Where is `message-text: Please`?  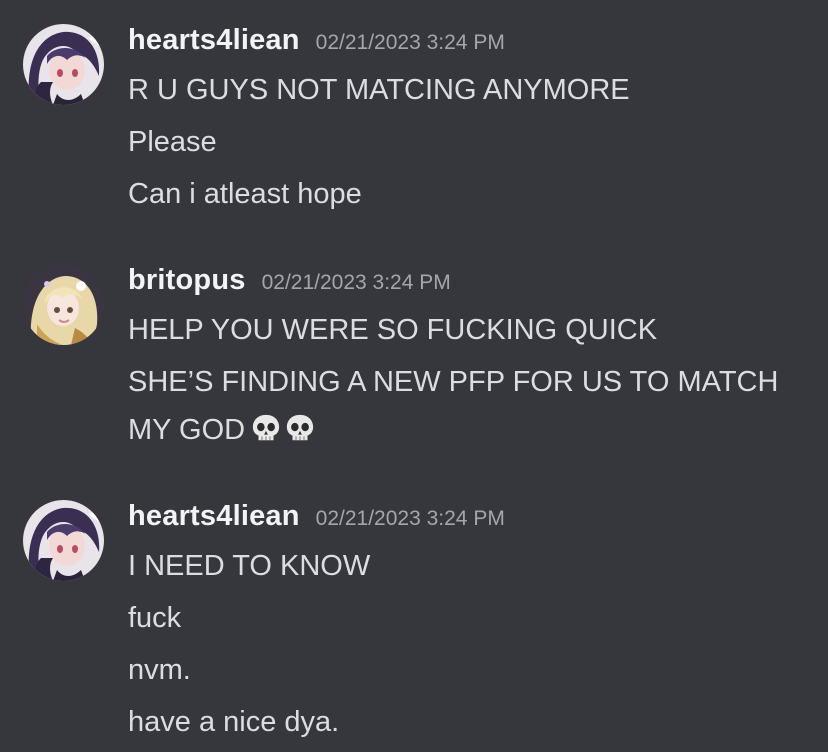 message-text: Please is located at coordinates (172, 142).